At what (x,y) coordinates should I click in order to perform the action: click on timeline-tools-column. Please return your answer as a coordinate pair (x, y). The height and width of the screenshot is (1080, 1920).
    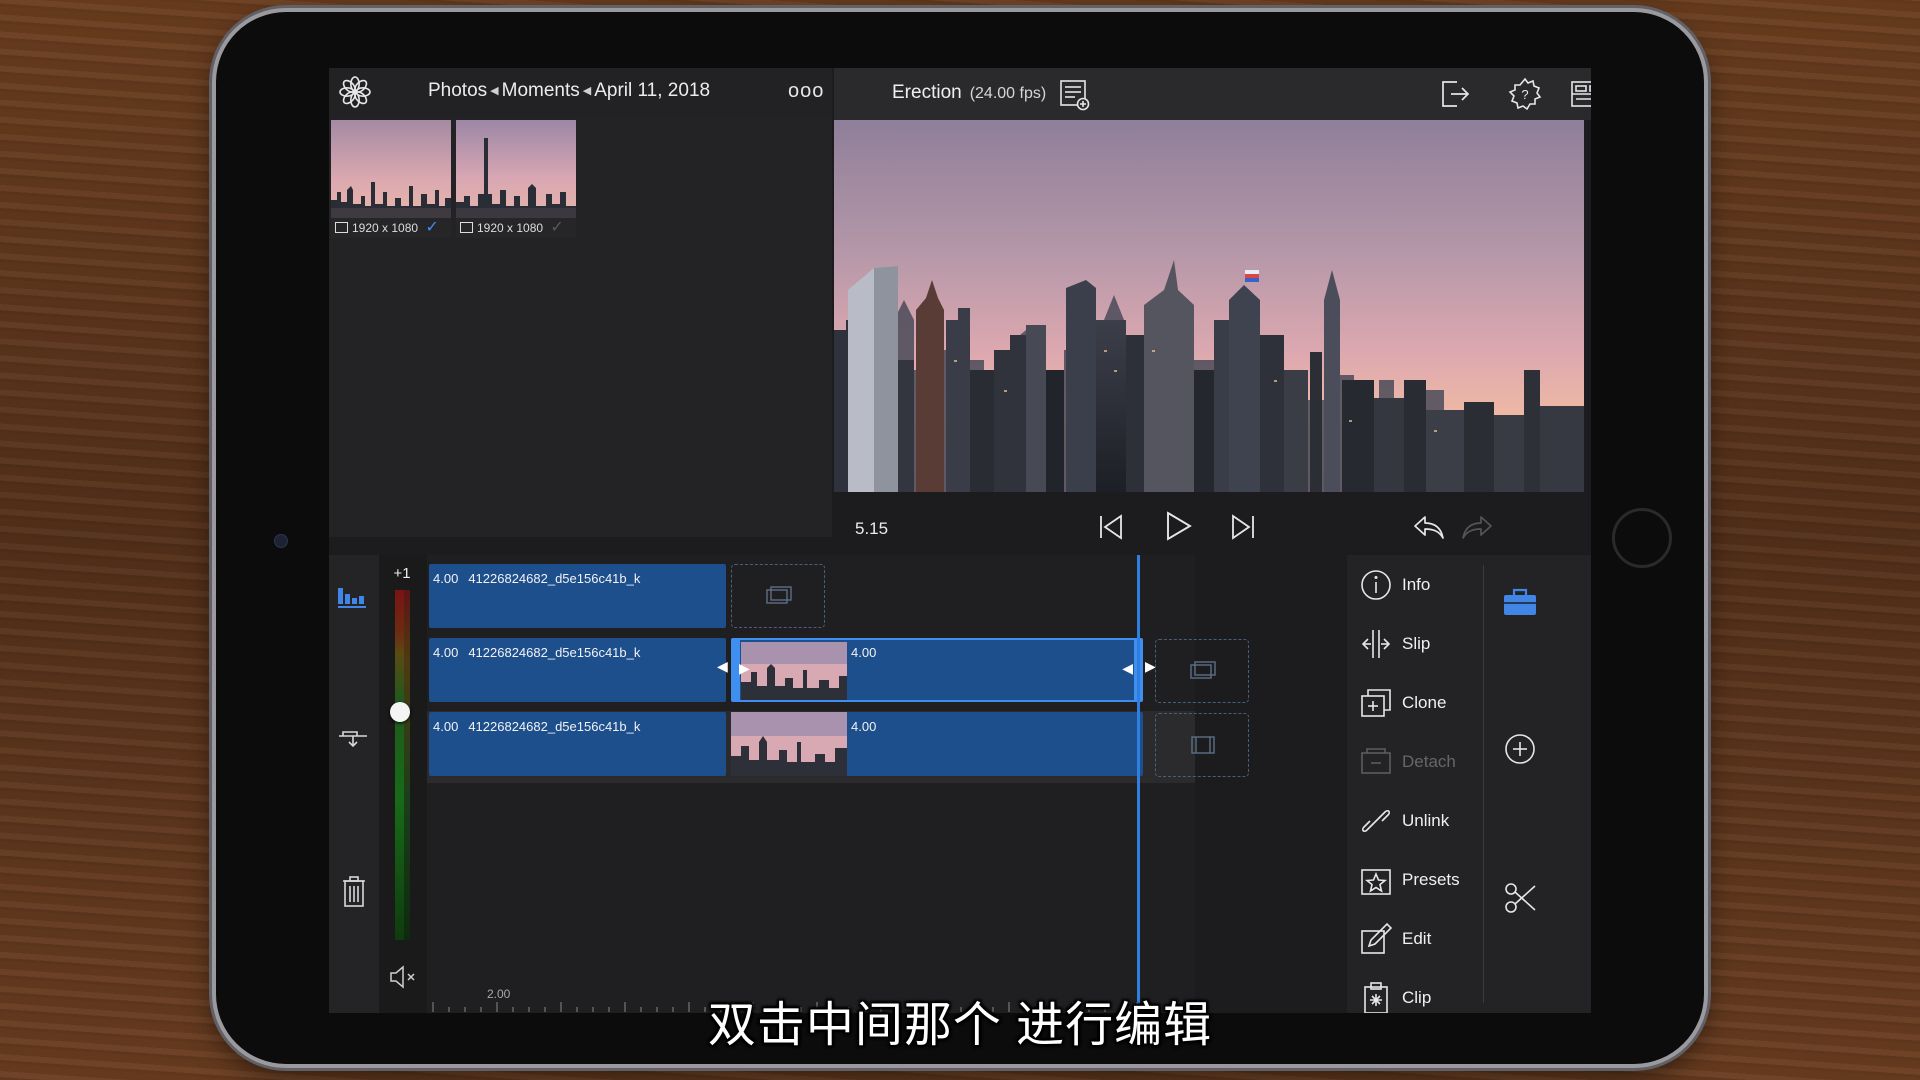
    Looking at the image, I should click on (354, 784).